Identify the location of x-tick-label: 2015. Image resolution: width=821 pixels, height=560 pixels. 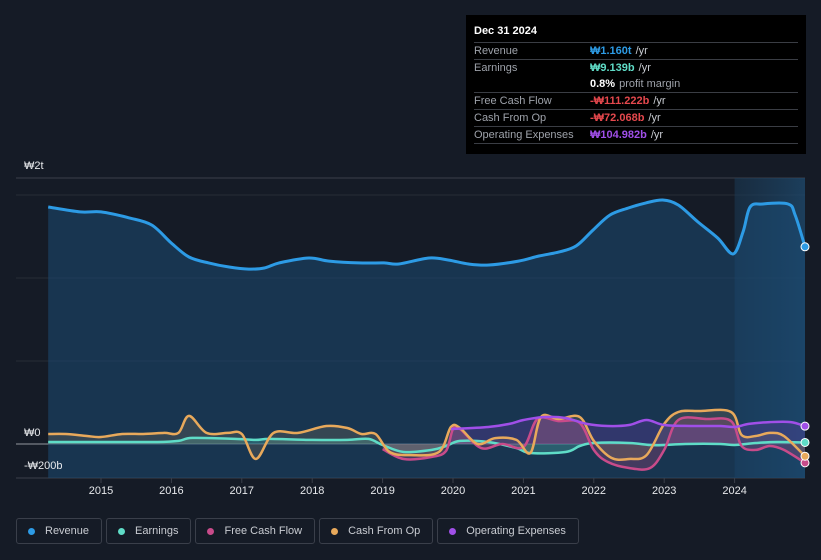
(101, 491).